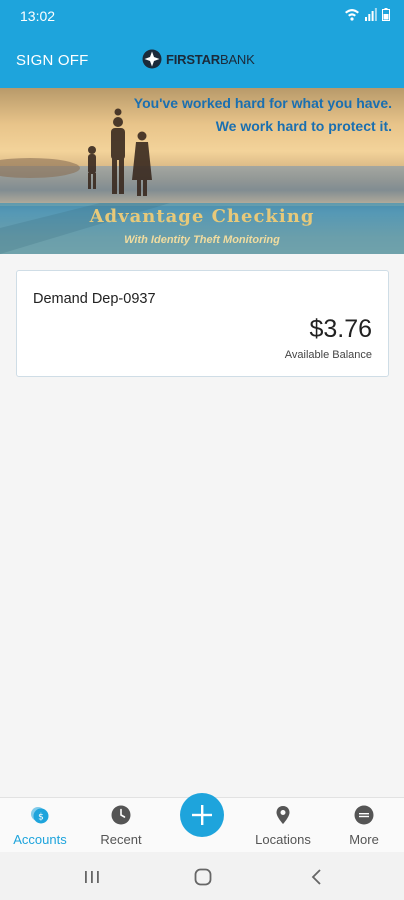 Image resolution: width=404 pixels, height=900 pixels. What do you see at coordinates (38, 16) in the screenshot?
I see `status-time: 13:02` at bounding box center [38, 16].